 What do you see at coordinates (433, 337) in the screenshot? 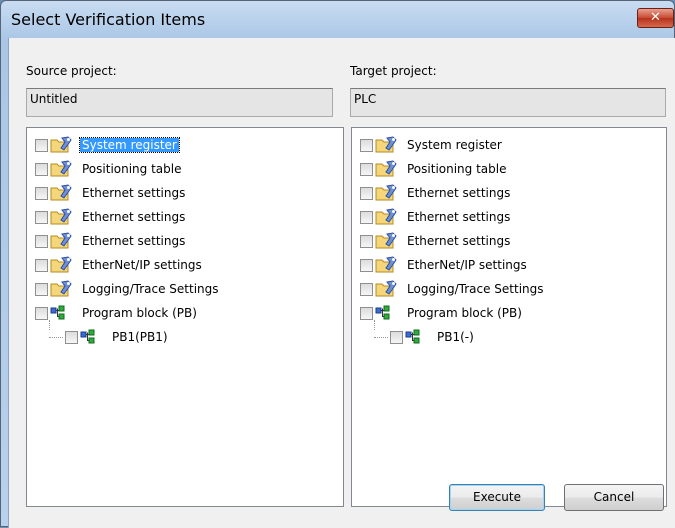
I see `tree-child-item: PB1(-)` at bounding box center [433, 337].